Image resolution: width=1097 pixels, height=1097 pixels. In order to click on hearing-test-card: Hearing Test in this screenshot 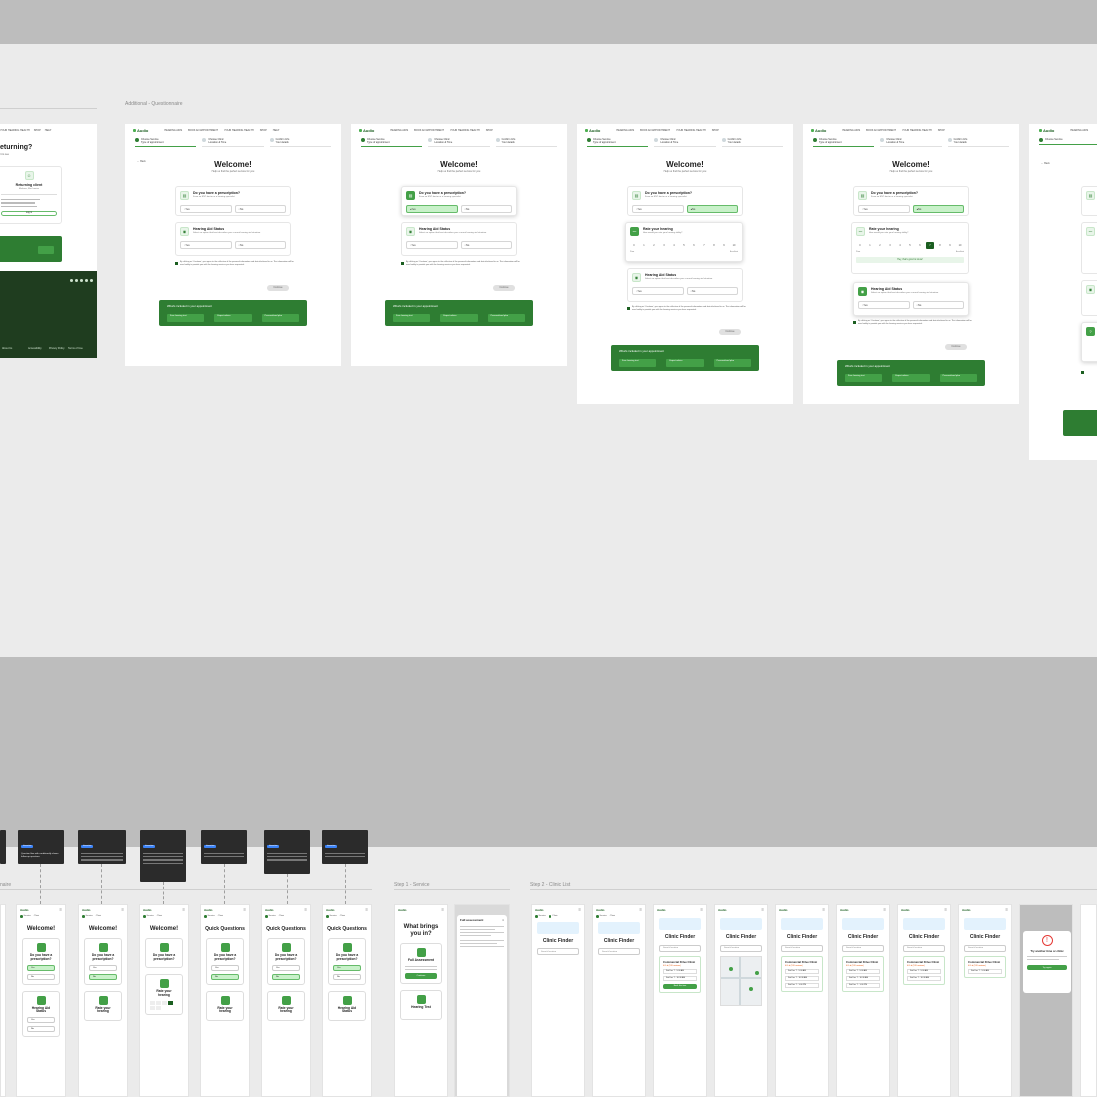, I will do `click(421, 1004)`.